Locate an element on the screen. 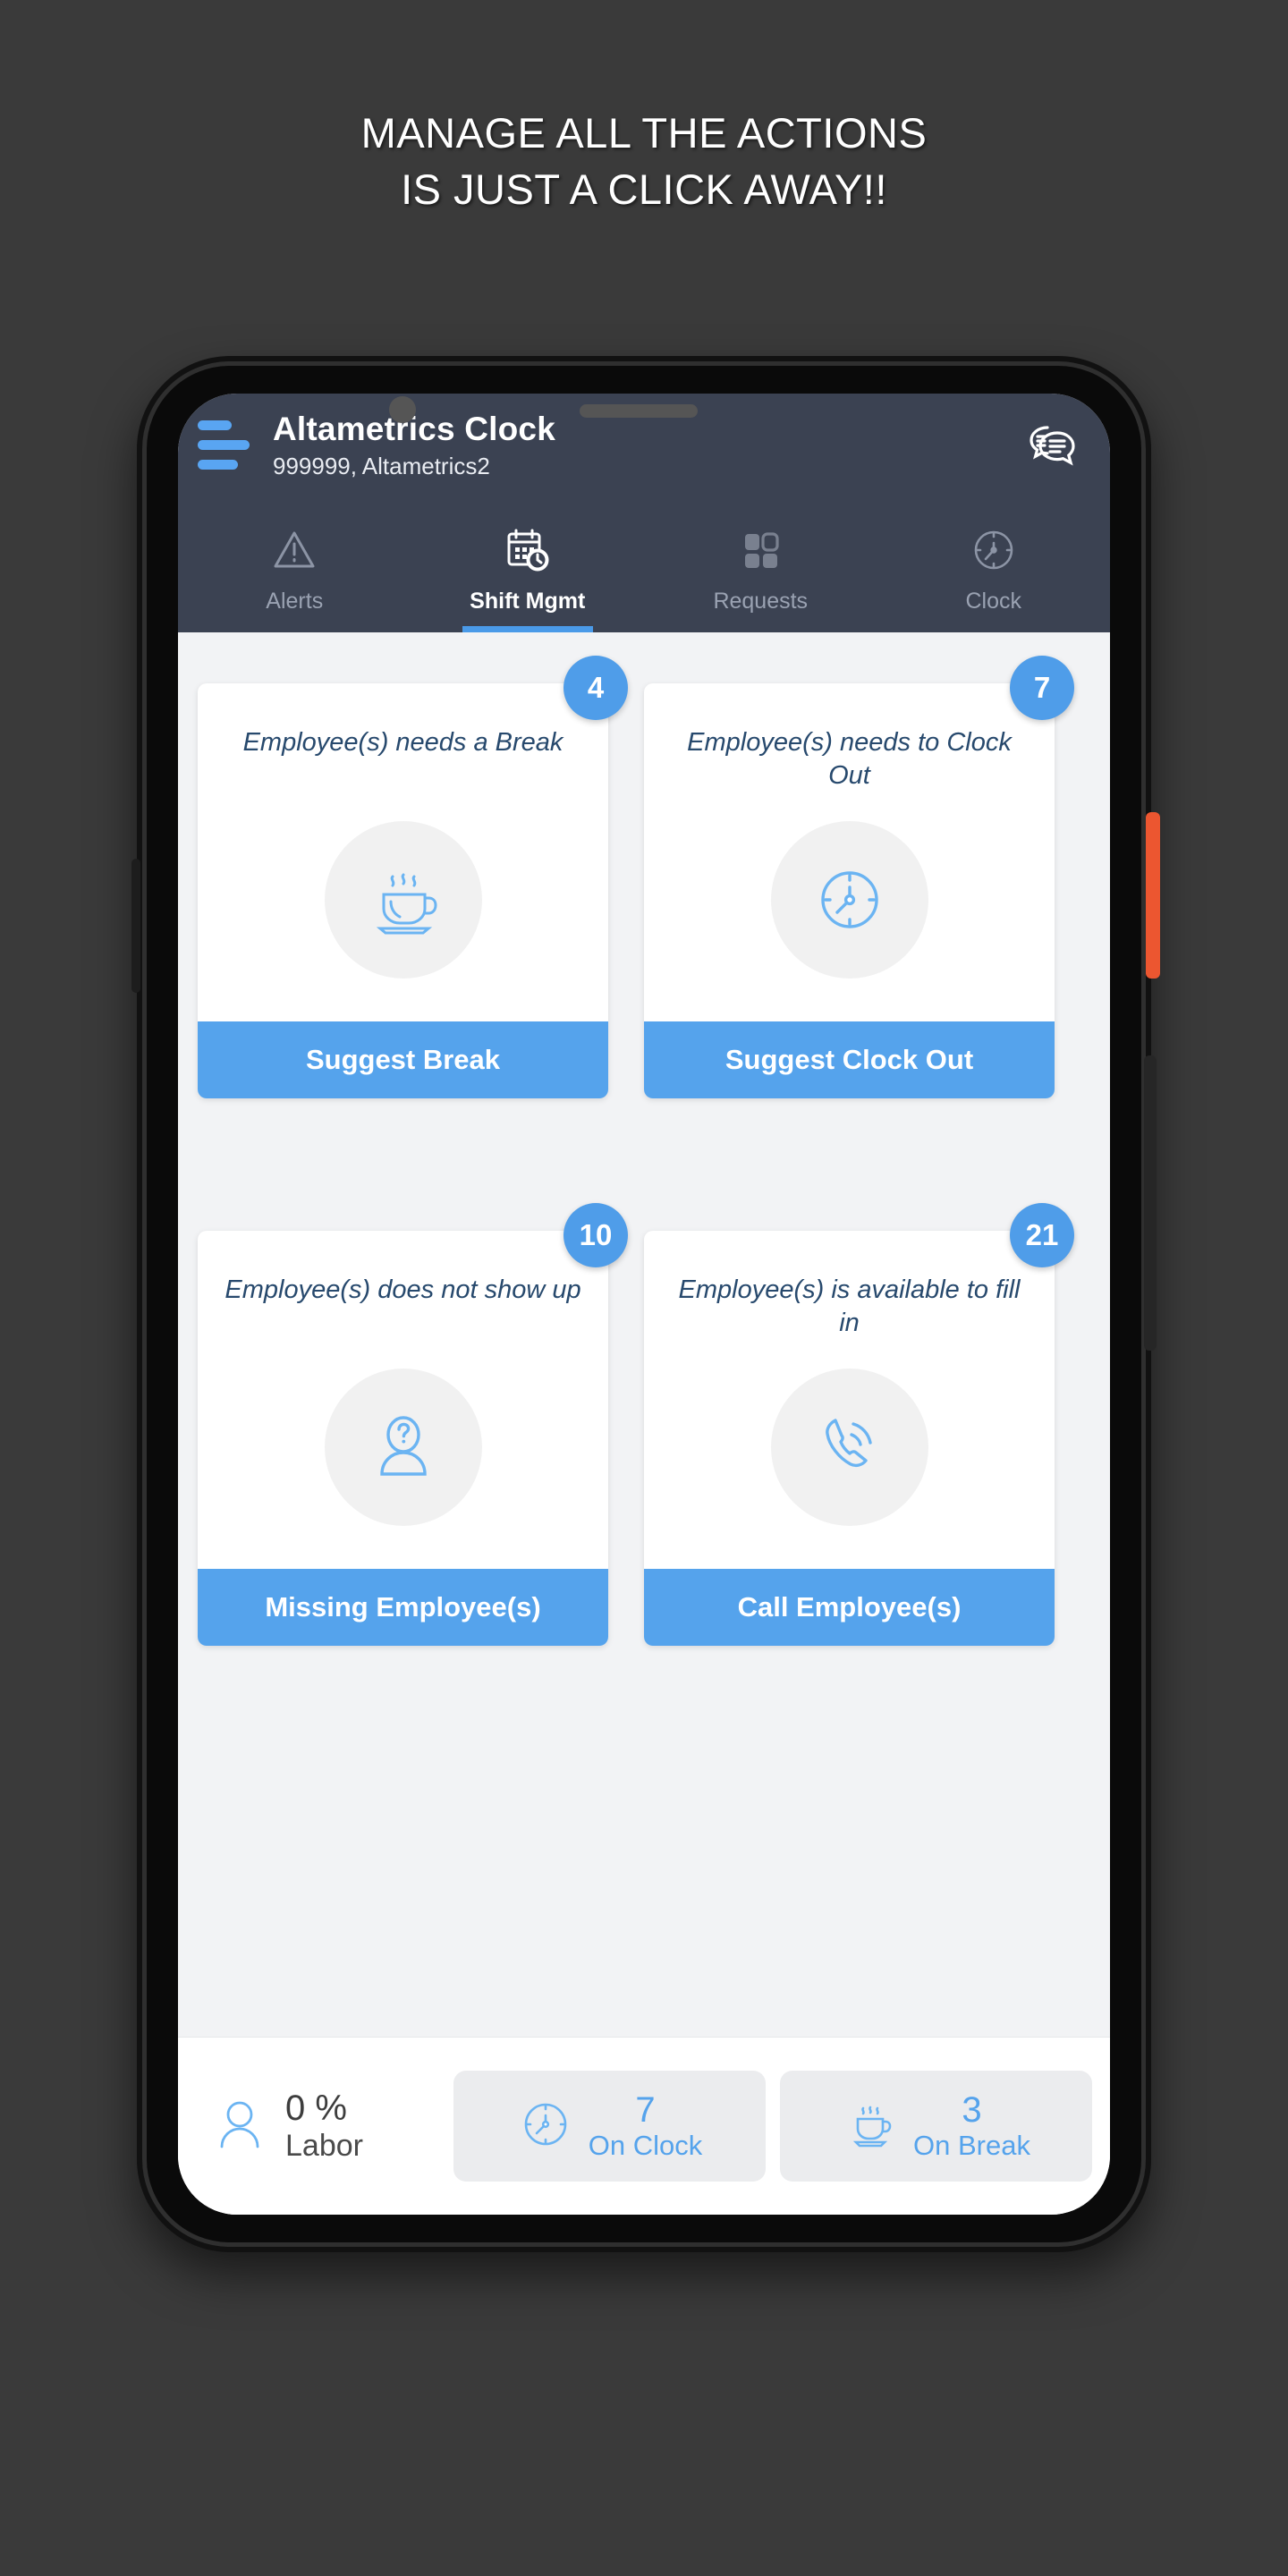  labor-label: Labor is located at coordinates (324, 2146).